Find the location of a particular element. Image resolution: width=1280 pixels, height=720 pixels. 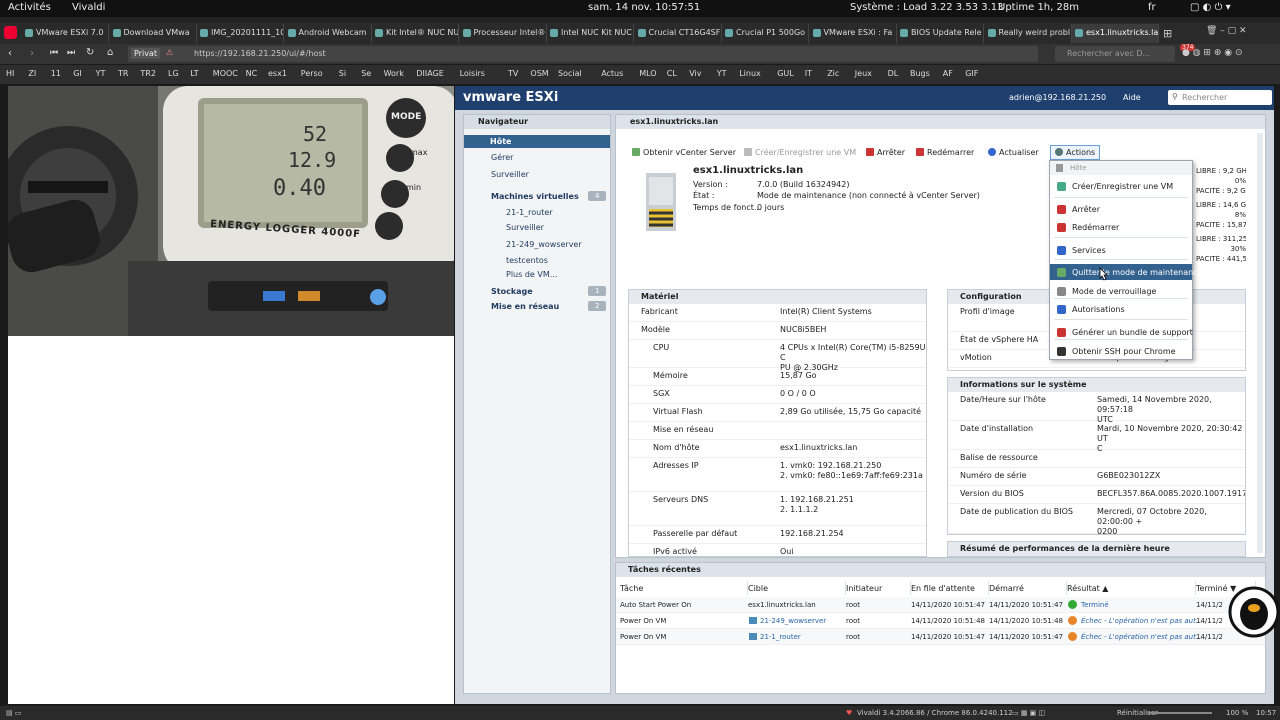

bookmark-item: LG is located at coordinates (173, 73).